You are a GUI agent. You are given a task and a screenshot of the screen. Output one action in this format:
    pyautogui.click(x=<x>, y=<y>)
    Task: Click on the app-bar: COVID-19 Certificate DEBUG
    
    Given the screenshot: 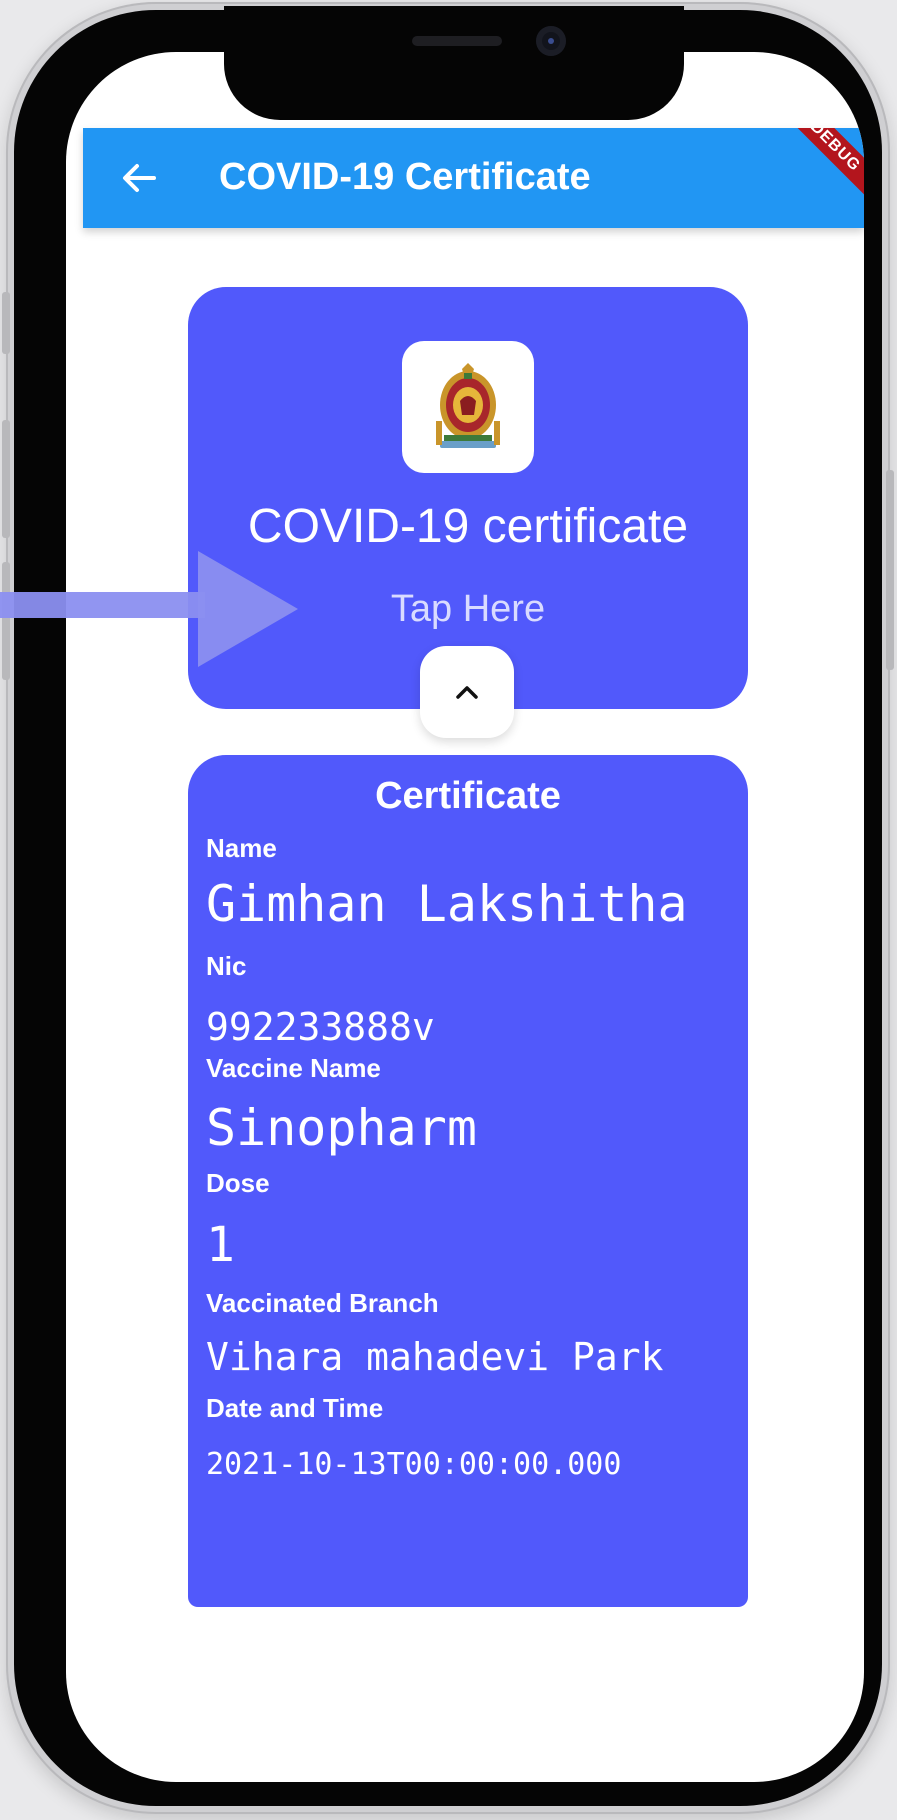 What is the action you would take?
    pyautogui.click(x=473, y=178)
    